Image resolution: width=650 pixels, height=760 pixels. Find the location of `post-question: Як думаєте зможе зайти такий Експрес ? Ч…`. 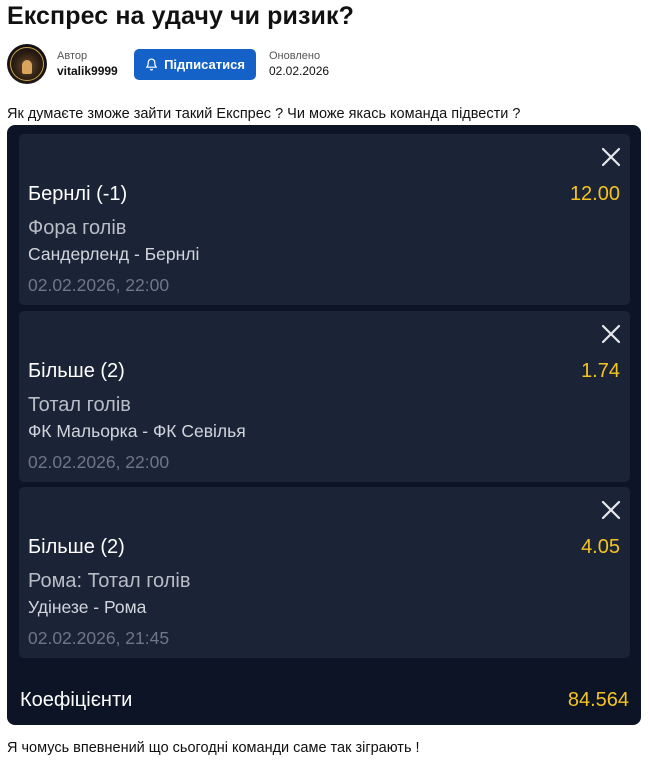

post-question: Як думаєте зможе зайти такий Експрес ? Ч… is located at coordinates (264, 114).